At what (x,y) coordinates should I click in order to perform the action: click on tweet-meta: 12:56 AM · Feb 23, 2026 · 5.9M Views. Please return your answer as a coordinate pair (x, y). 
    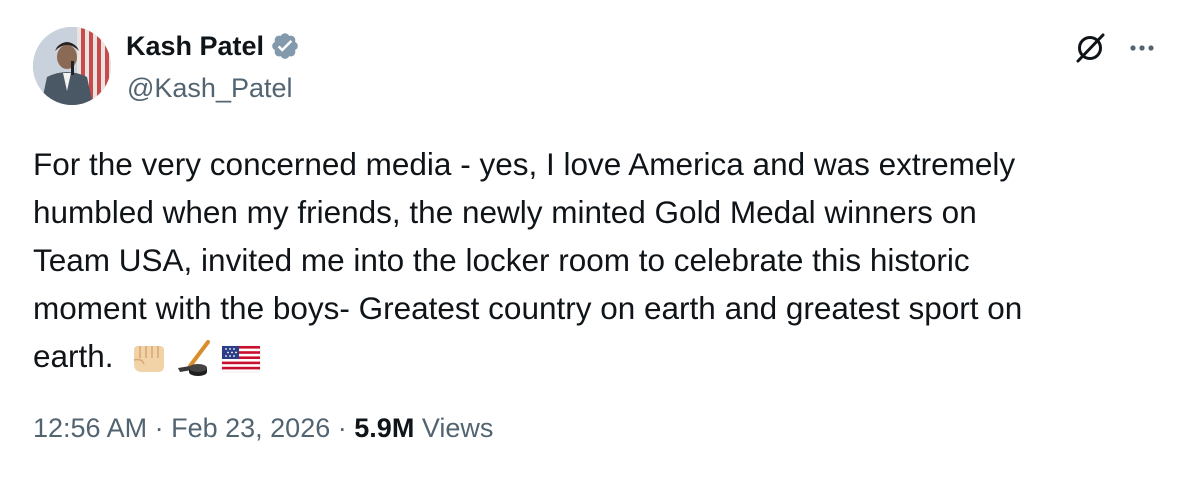
    Looking at the image, I should click on (263, 428).